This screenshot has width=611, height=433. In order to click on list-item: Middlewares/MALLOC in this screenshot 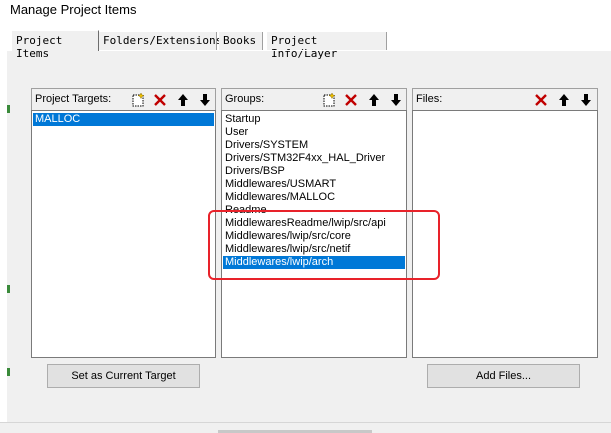, I will do `click(279, 197)`.